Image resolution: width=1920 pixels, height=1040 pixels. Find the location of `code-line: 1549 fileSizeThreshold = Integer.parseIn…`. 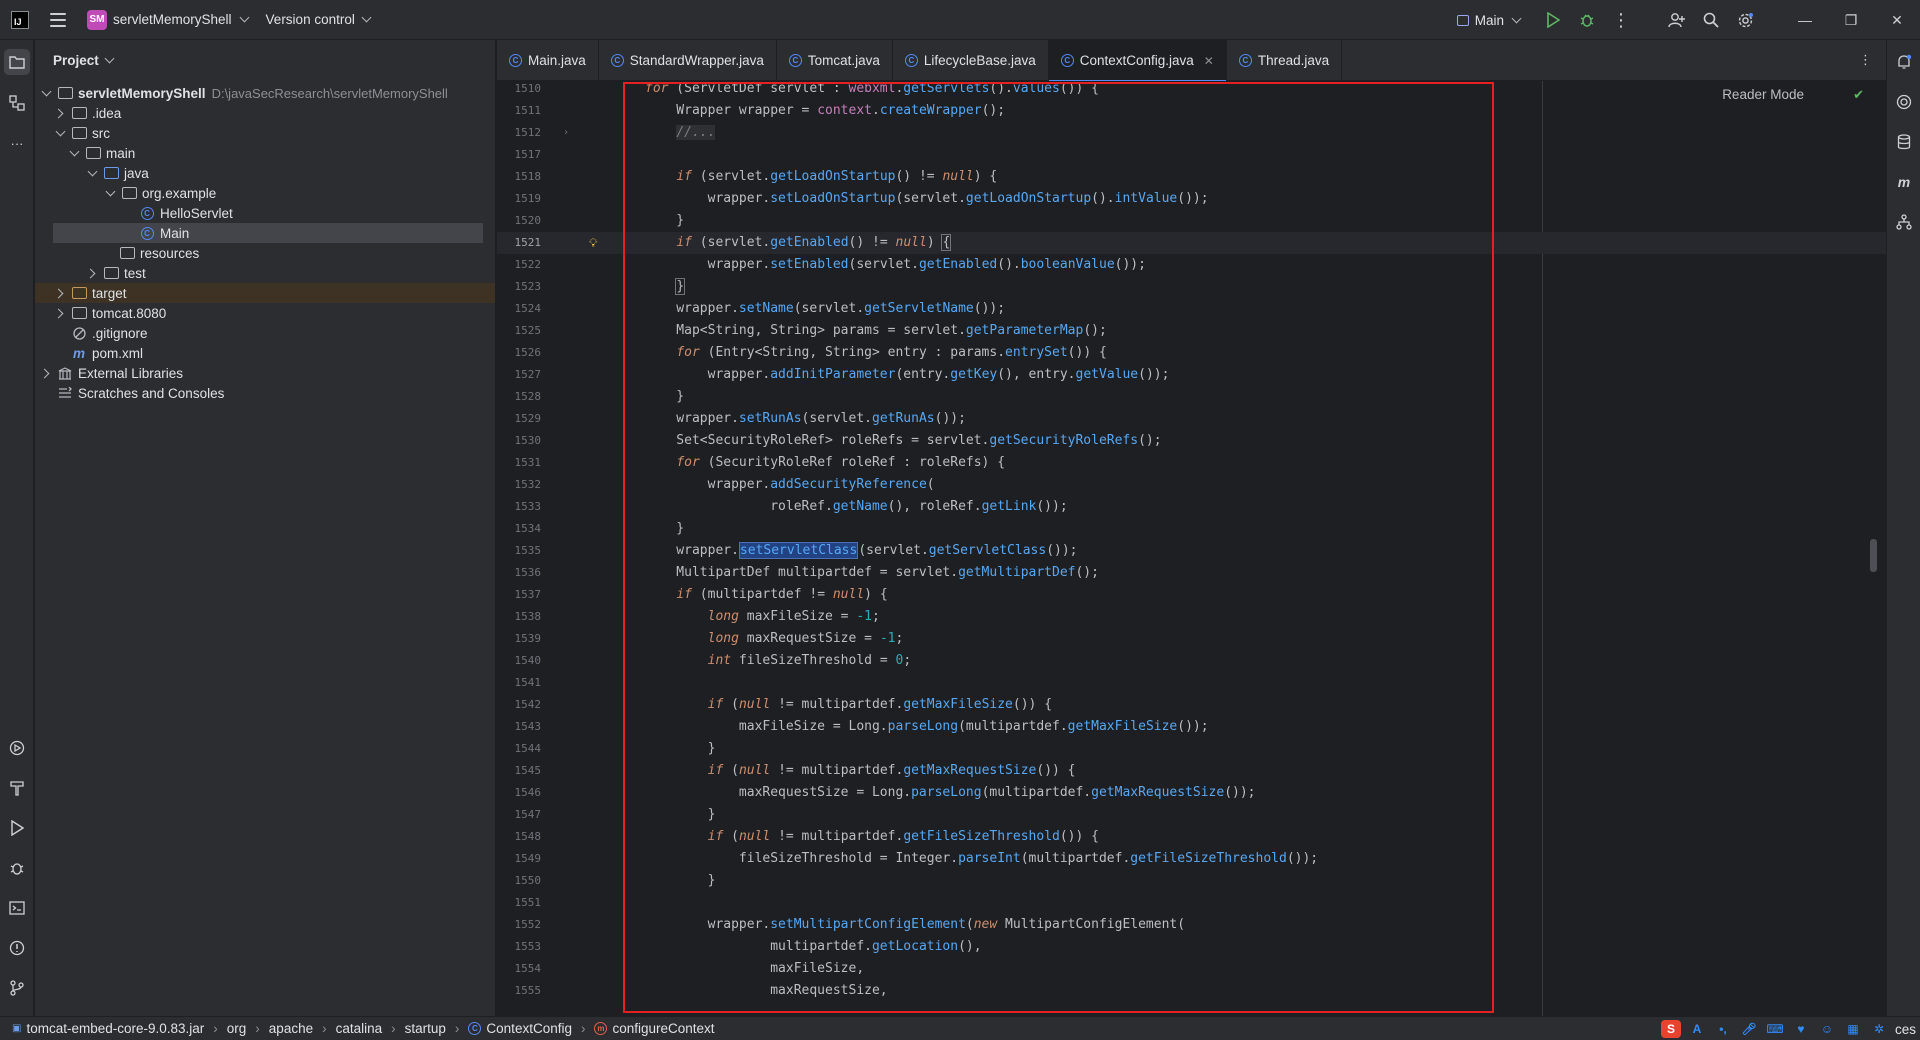

code-line: 1549 fileSizeThreshold = Integer.parseIn… is located at coordinates (1191, 859).